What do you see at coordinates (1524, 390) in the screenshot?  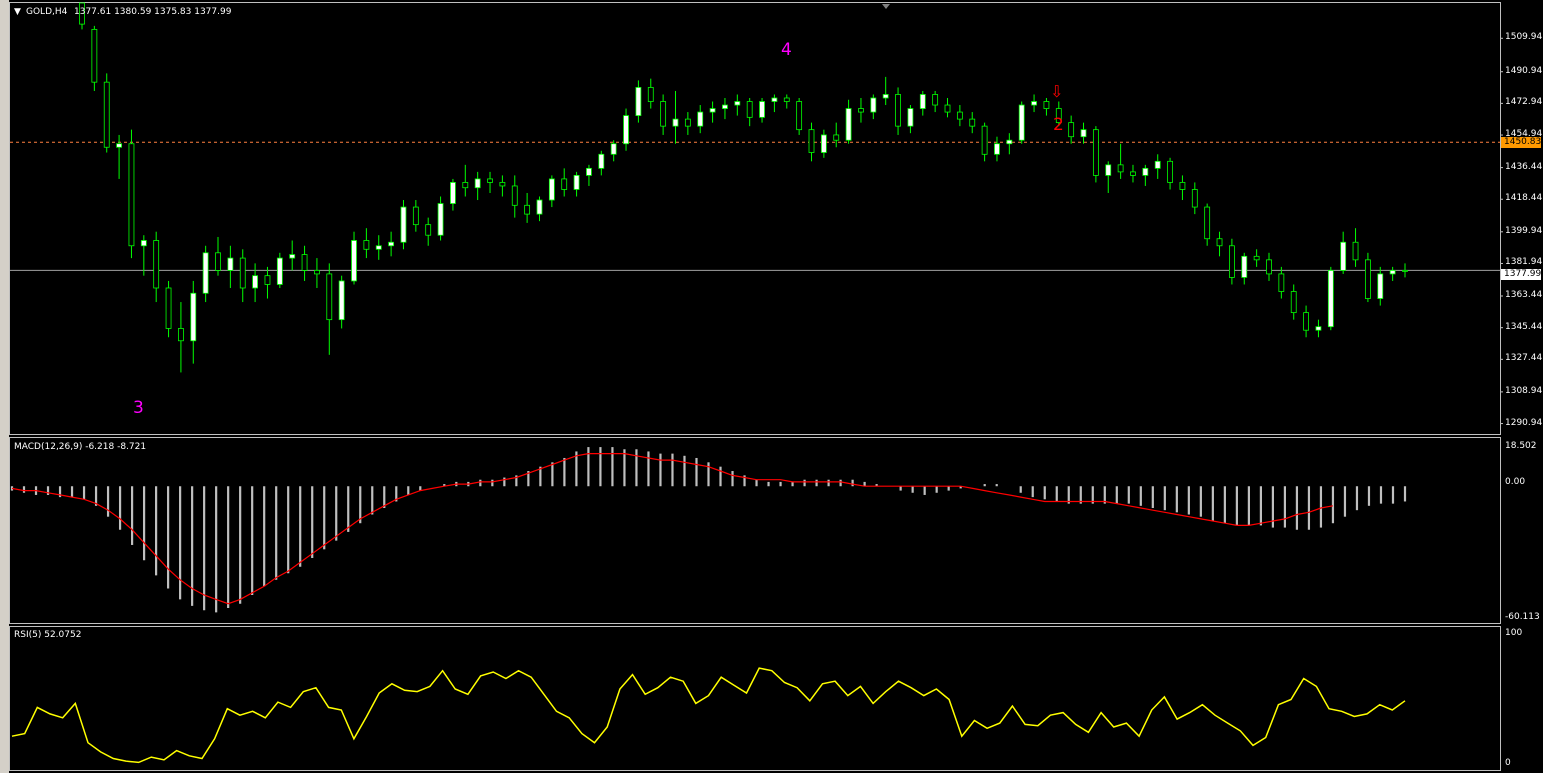 I see `price-axis-tick: 1308.94` at bounding box center [1524, 390].